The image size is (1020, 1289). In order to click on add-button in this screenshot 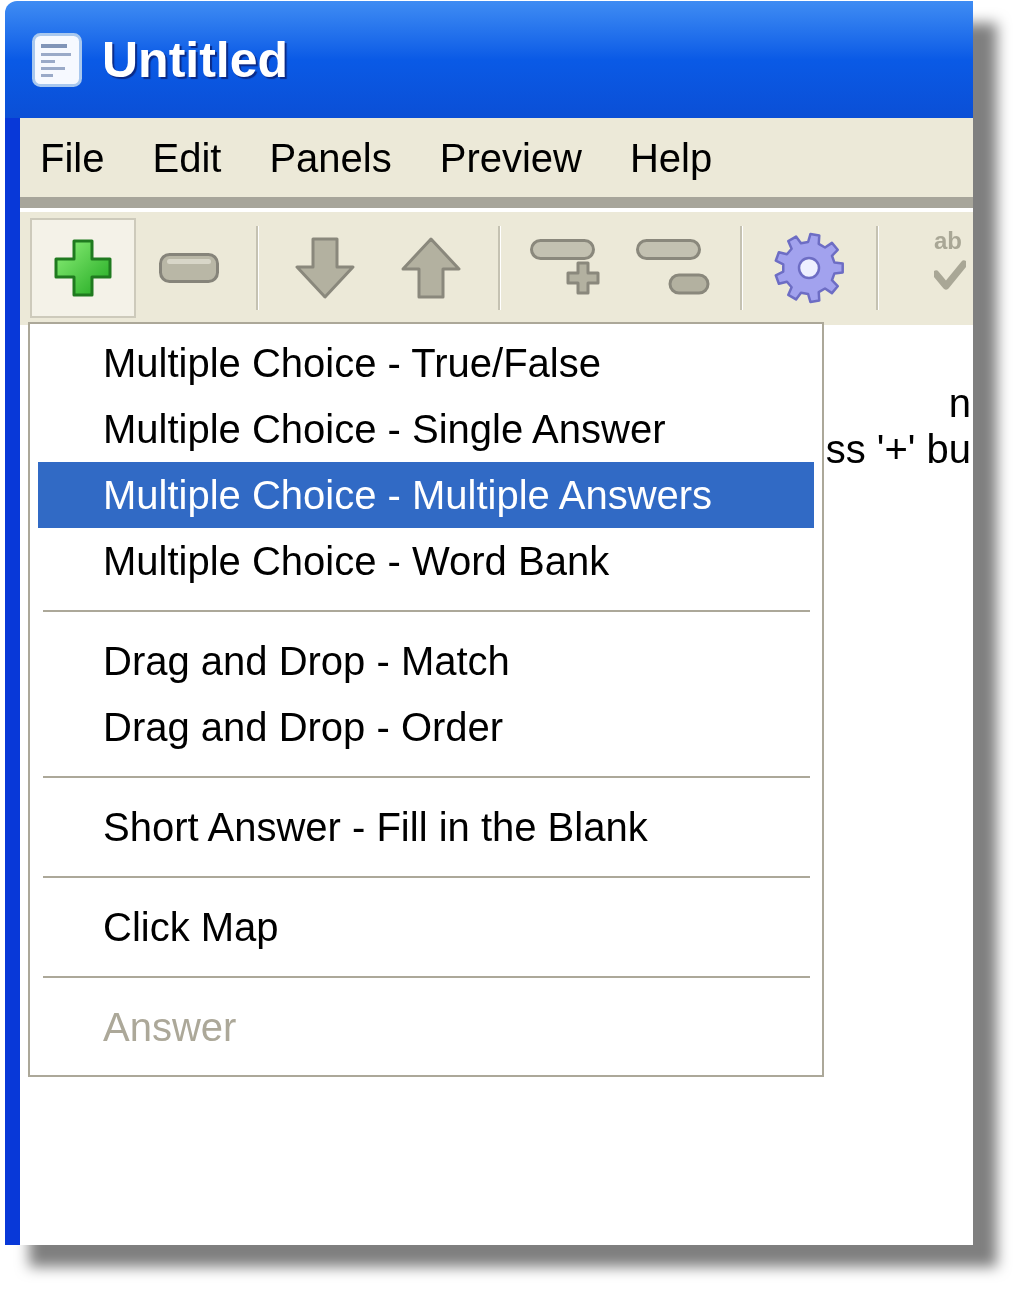, I will do `click(83, 268)`.